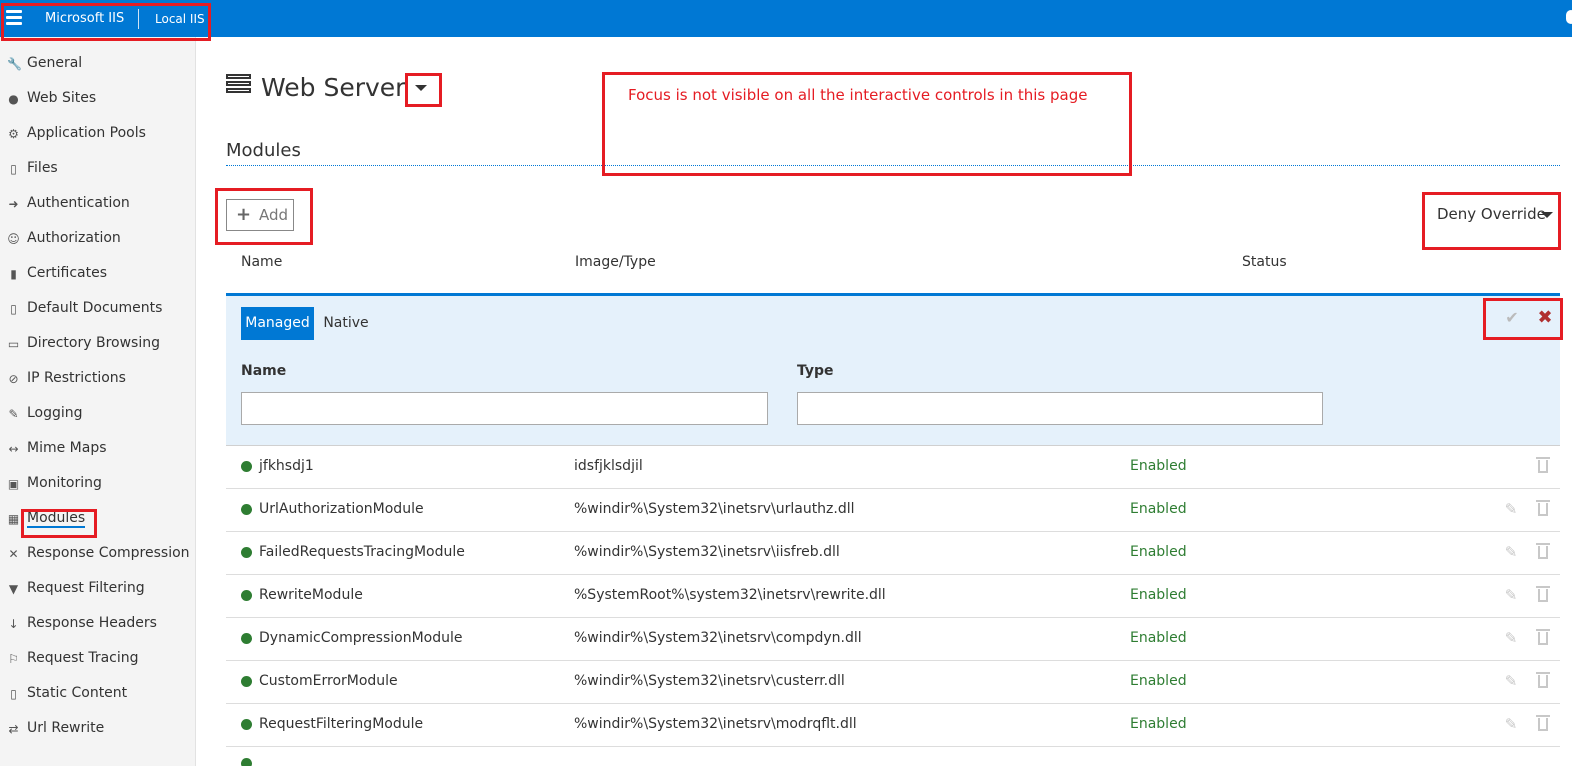 The height and width of the screenshot is (766, 1572). I want to click on module-name: CustomErrorModule, so click(328, 681).